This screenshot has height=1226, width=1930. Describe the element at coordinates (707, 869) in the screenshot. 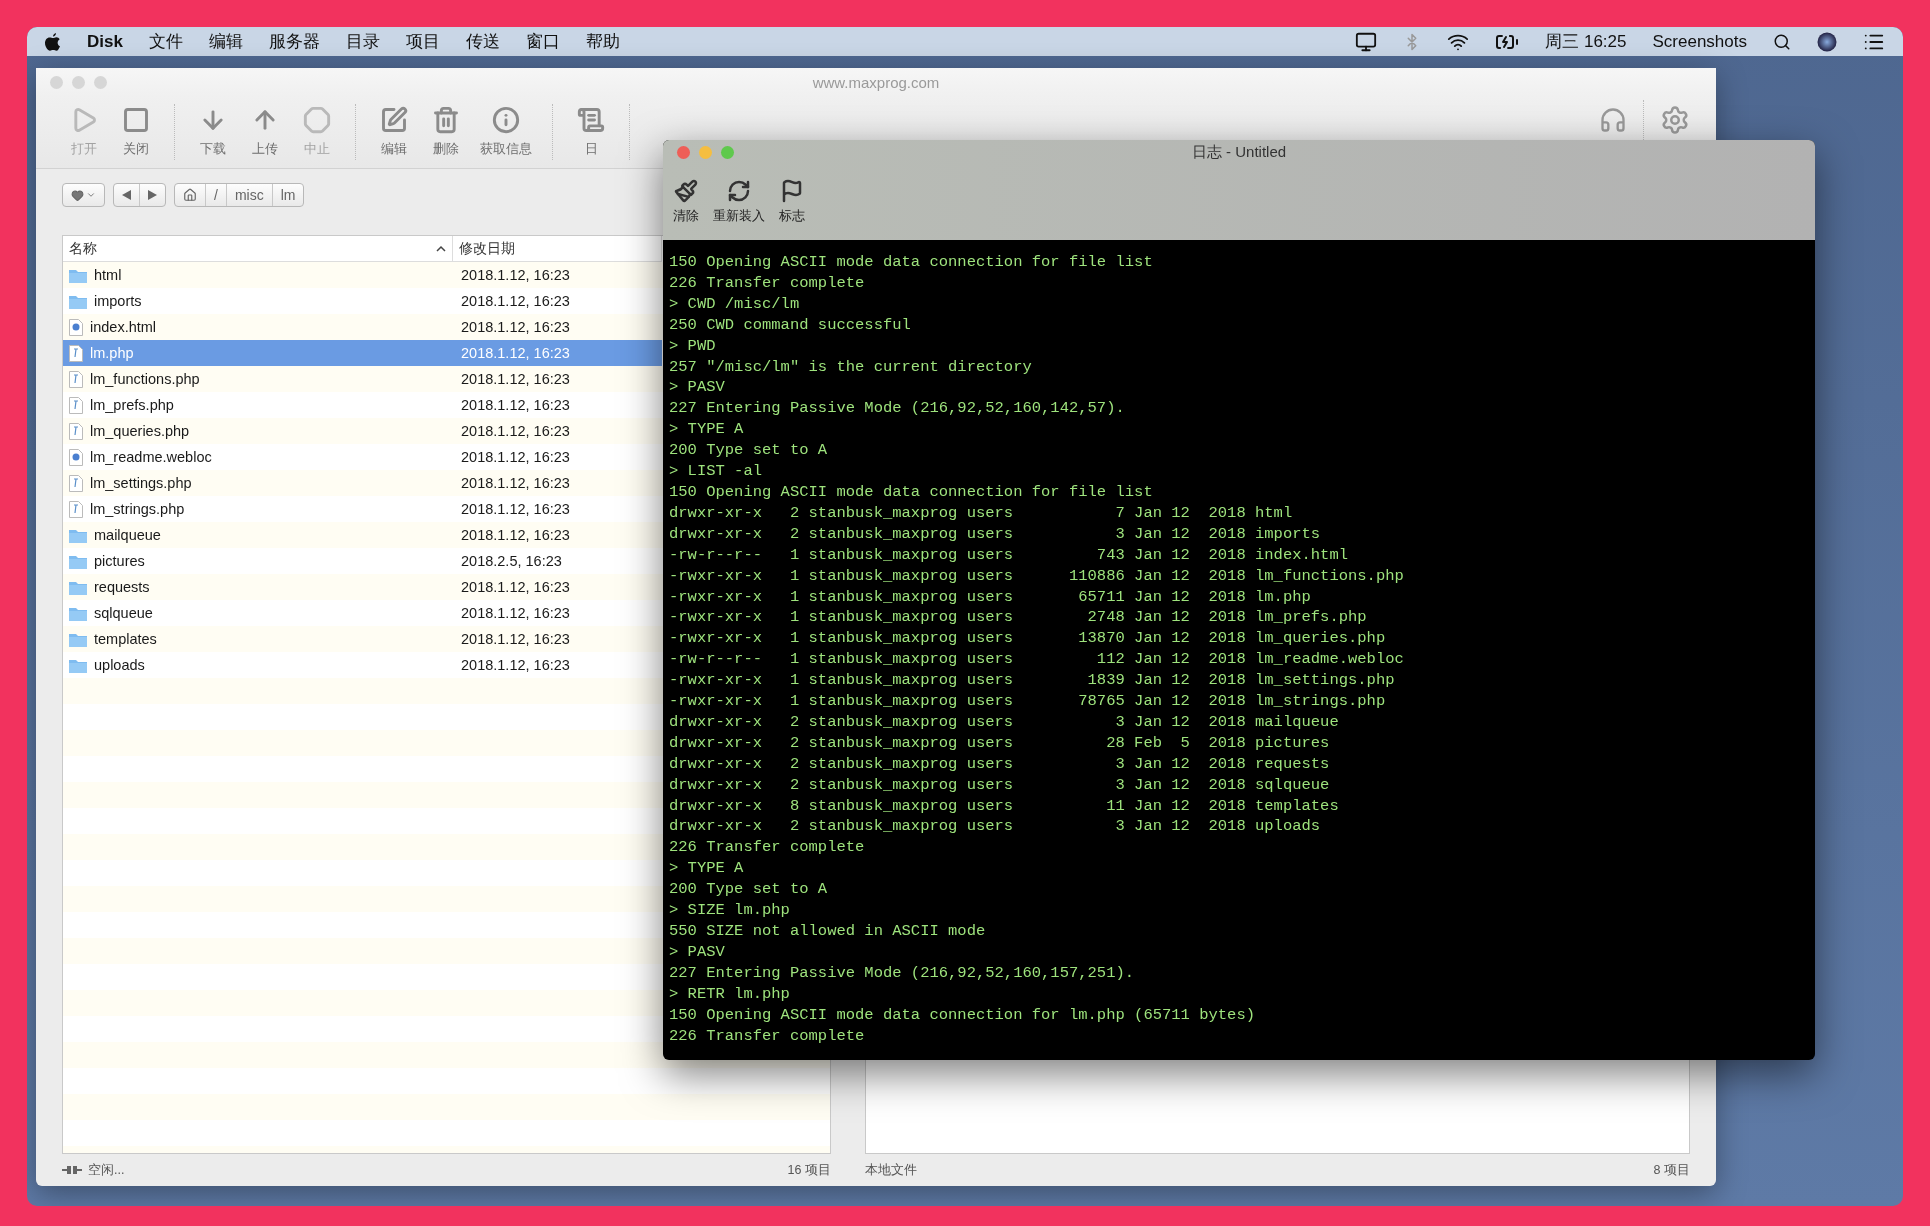

I see `log-line: > TYPE A` at that location.